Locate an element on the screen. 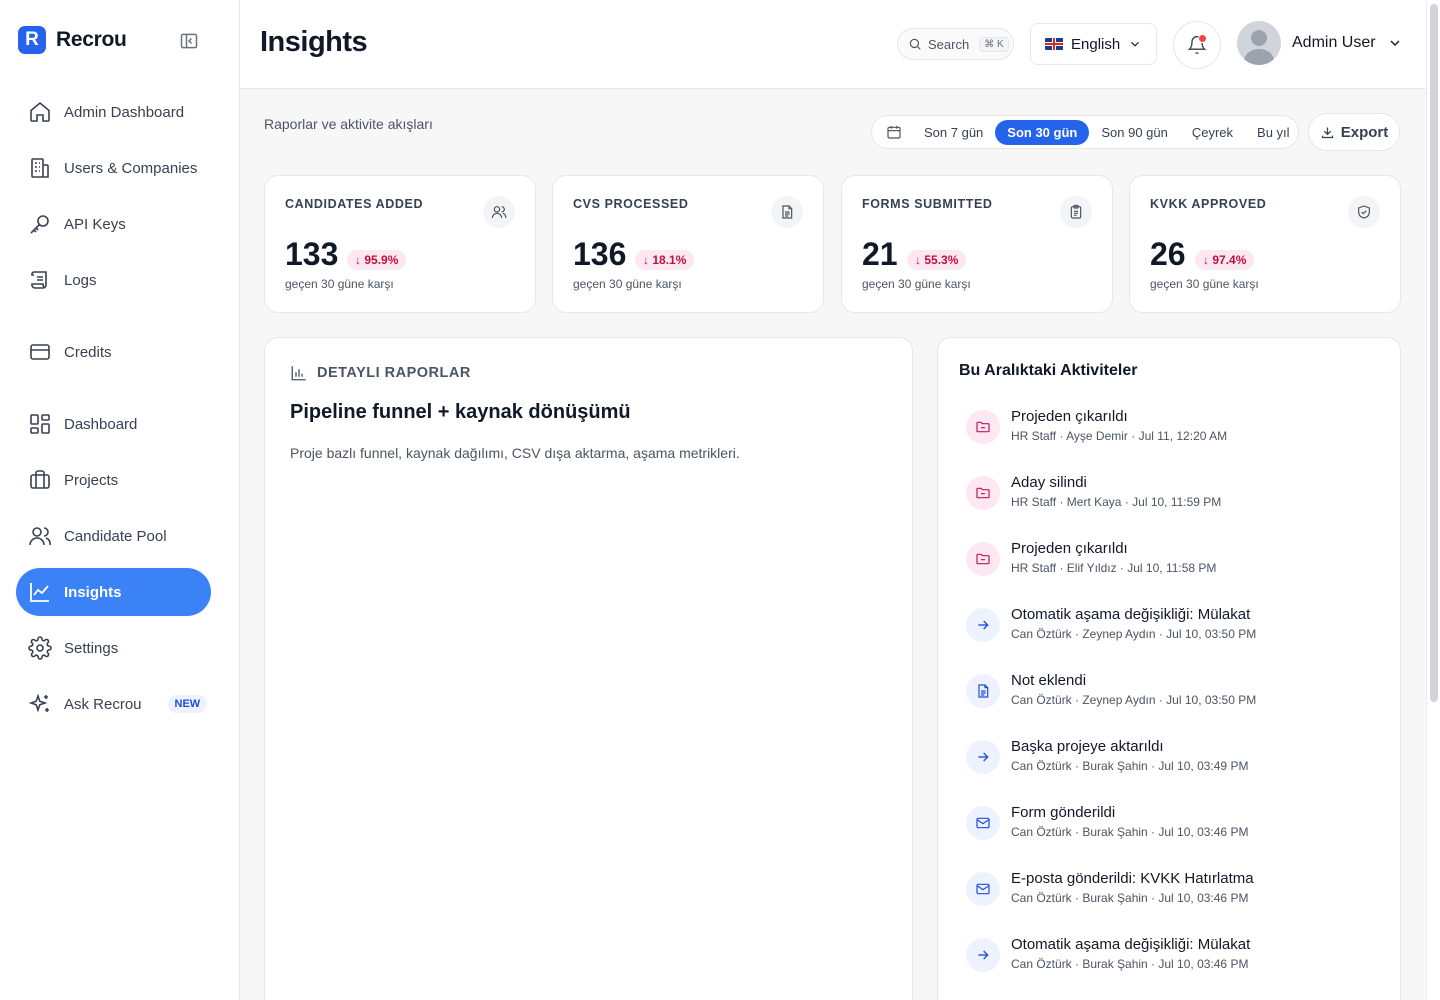 This screenshot has width=1440, height=1000. stat-value: 21 is located at coordinates (880, 254).